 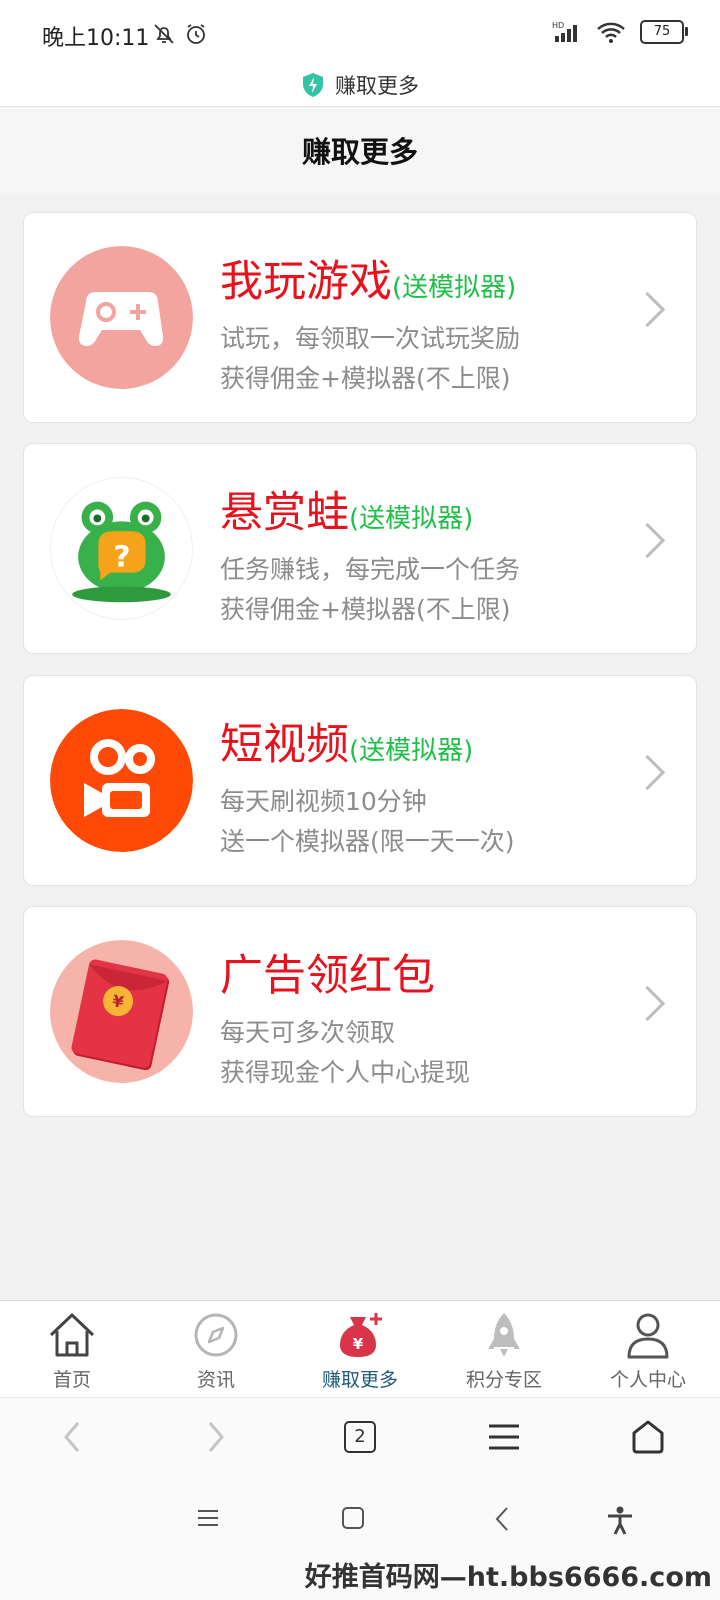 I want to click on home-outline-icon, so click(x=648, y=1436).